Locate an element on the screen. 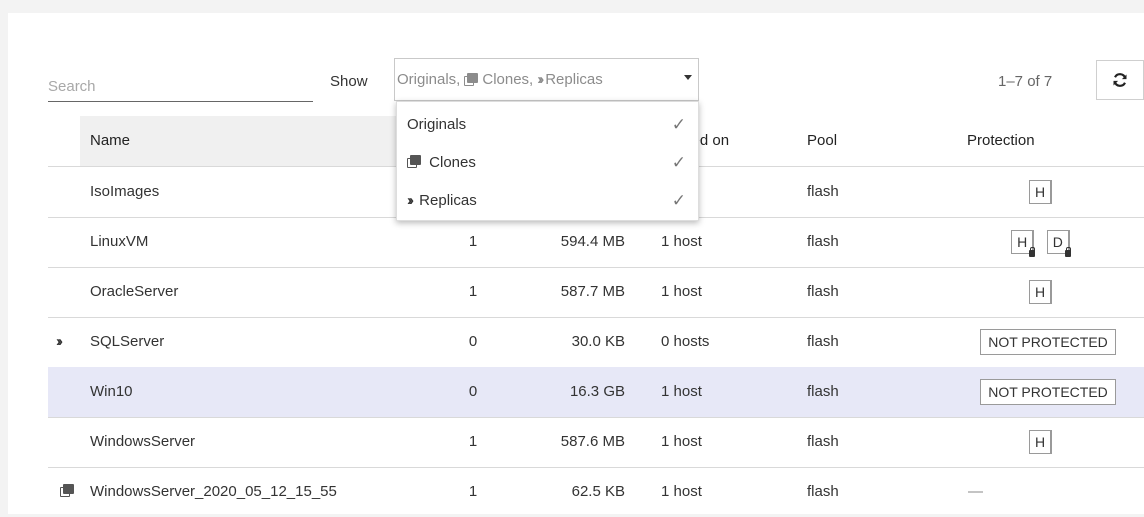 This screenshot has width=1144, height=517. row-protection: H D is located at coordinates (1040, 242).